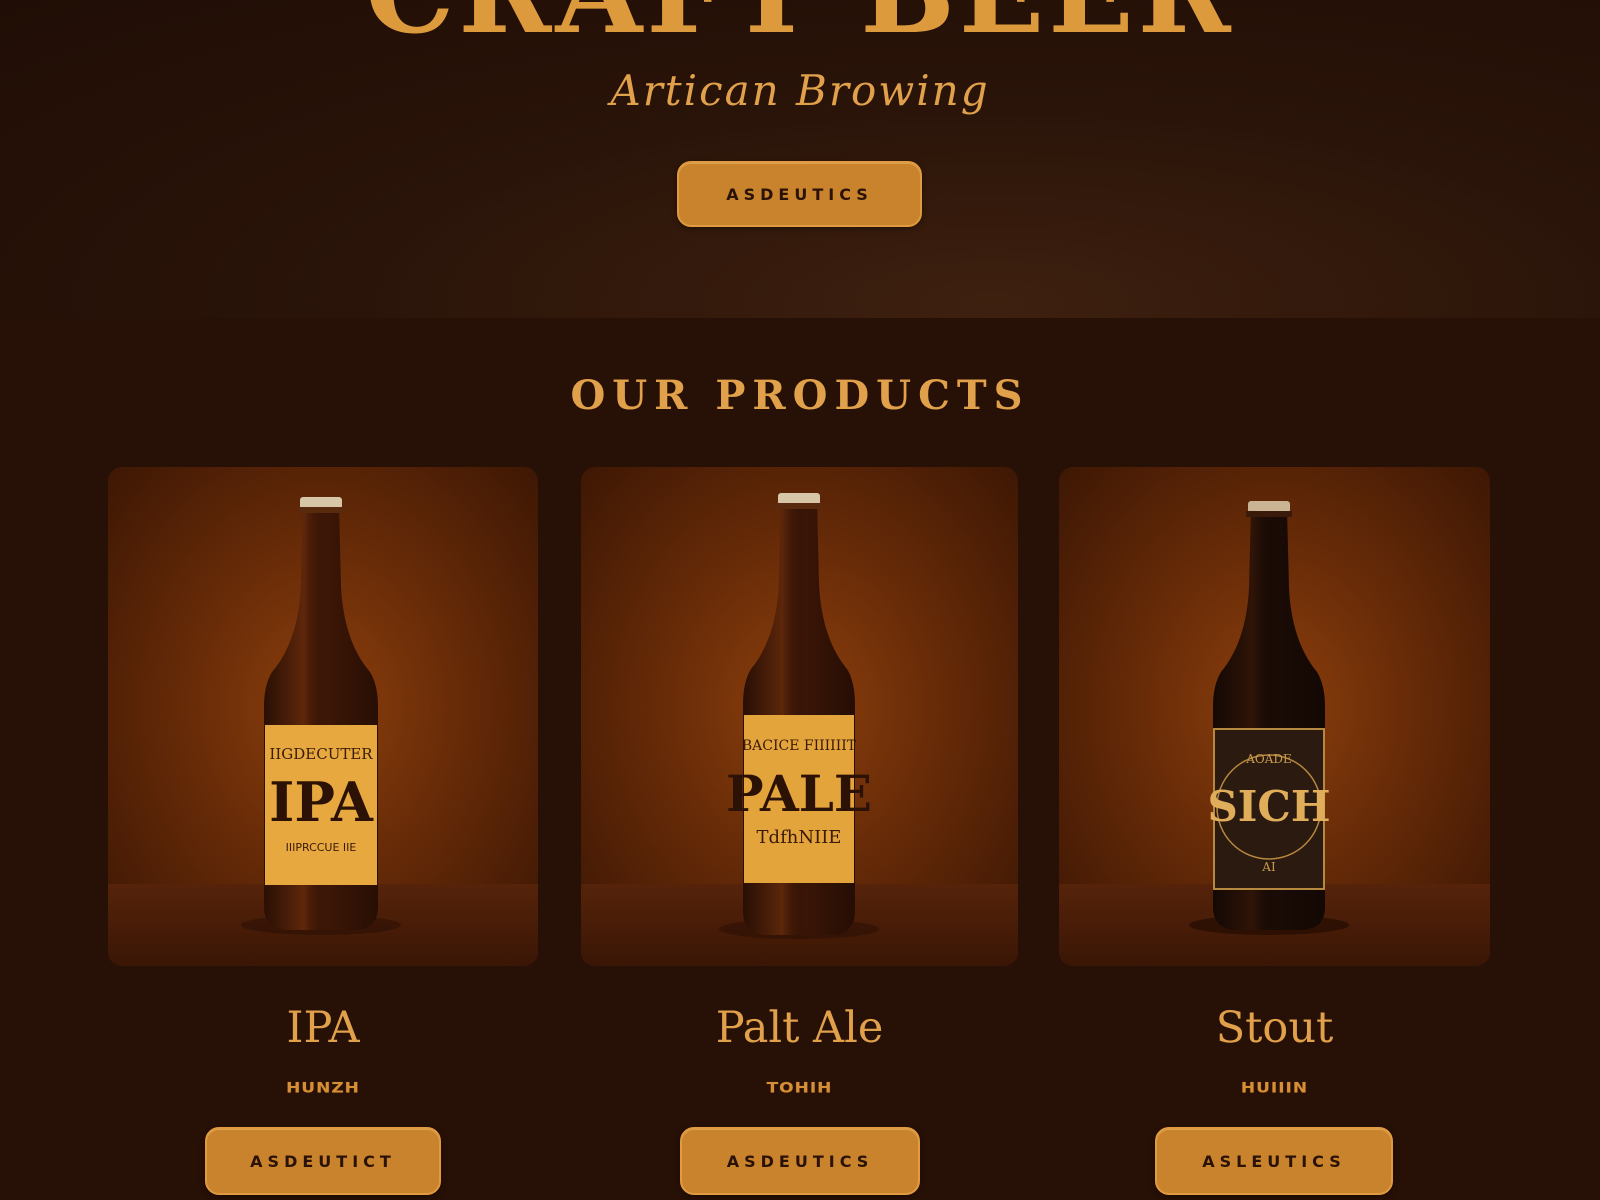 The height and width of the screenshot is (1200, 1600). Describe the element at coordinates (800, 395) in the screenshot. I see `products-section-title: OUR PRODUCTS` at that location.